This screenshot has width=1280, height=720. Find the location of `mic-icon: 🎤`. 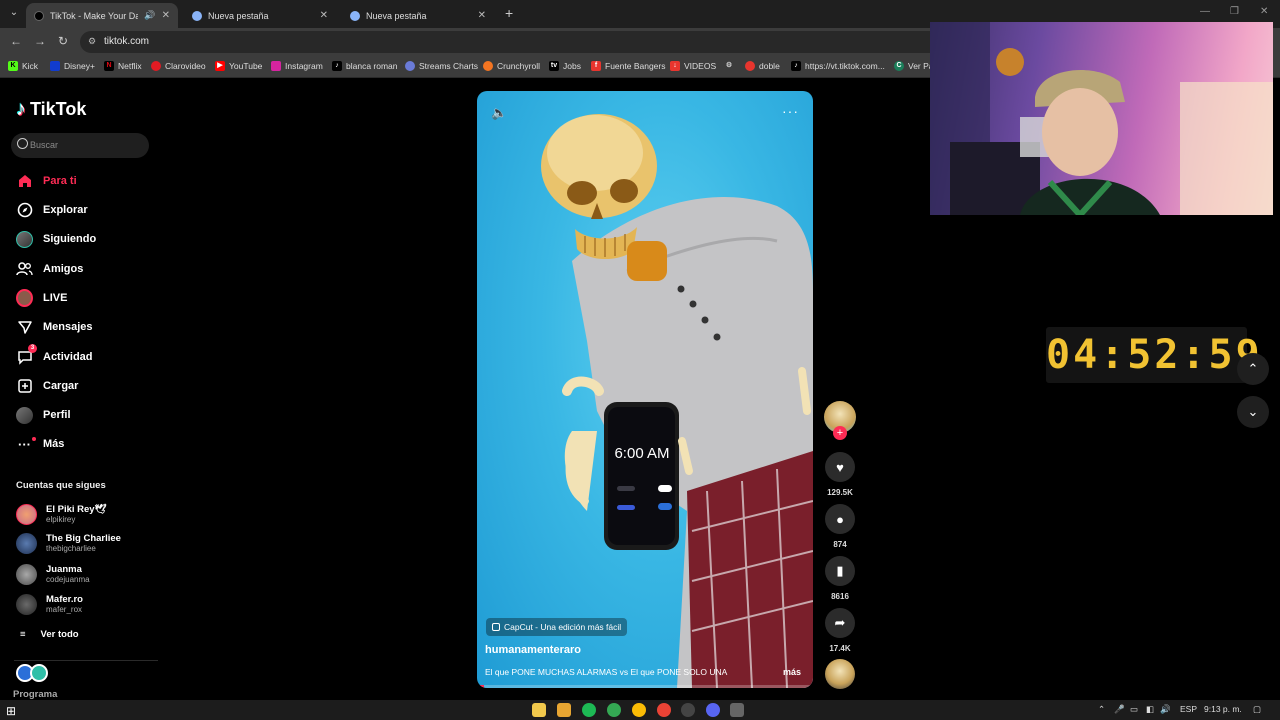

mic-icon: 🎤 is located at coordinates (1119, 709).